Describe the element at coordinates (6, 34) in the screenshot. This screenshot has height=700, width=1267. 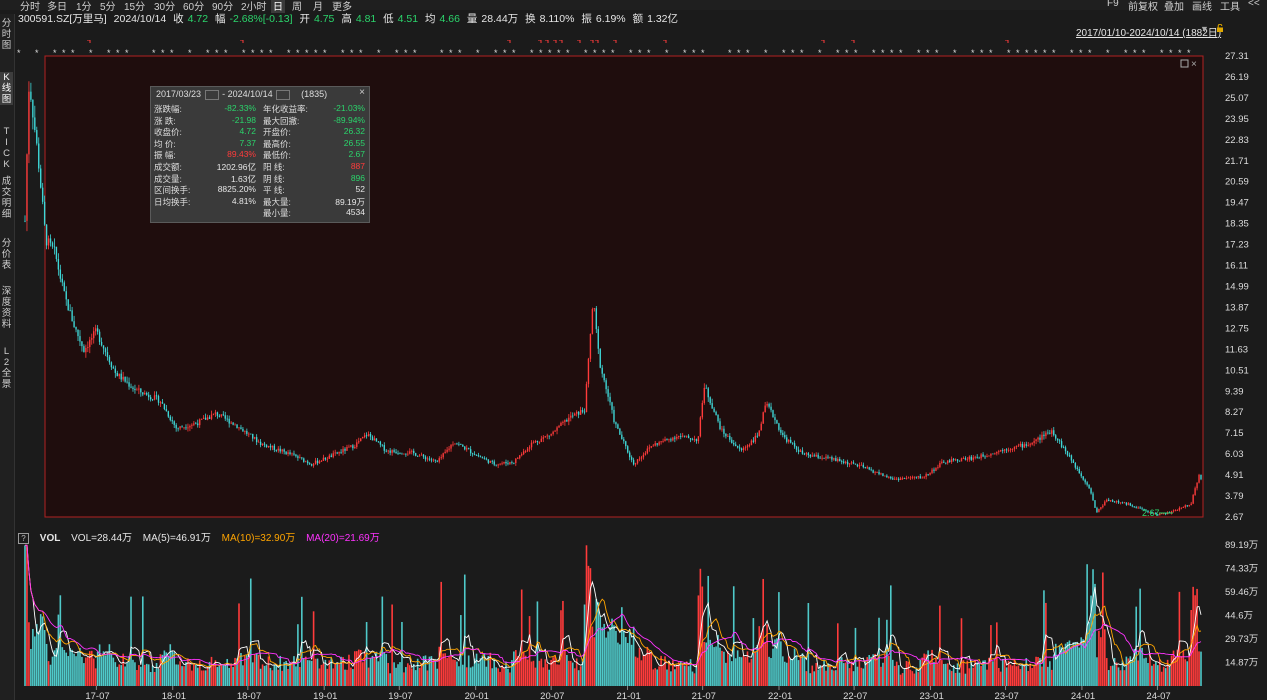
I see `sidebar-tab: 分时图` at that location.